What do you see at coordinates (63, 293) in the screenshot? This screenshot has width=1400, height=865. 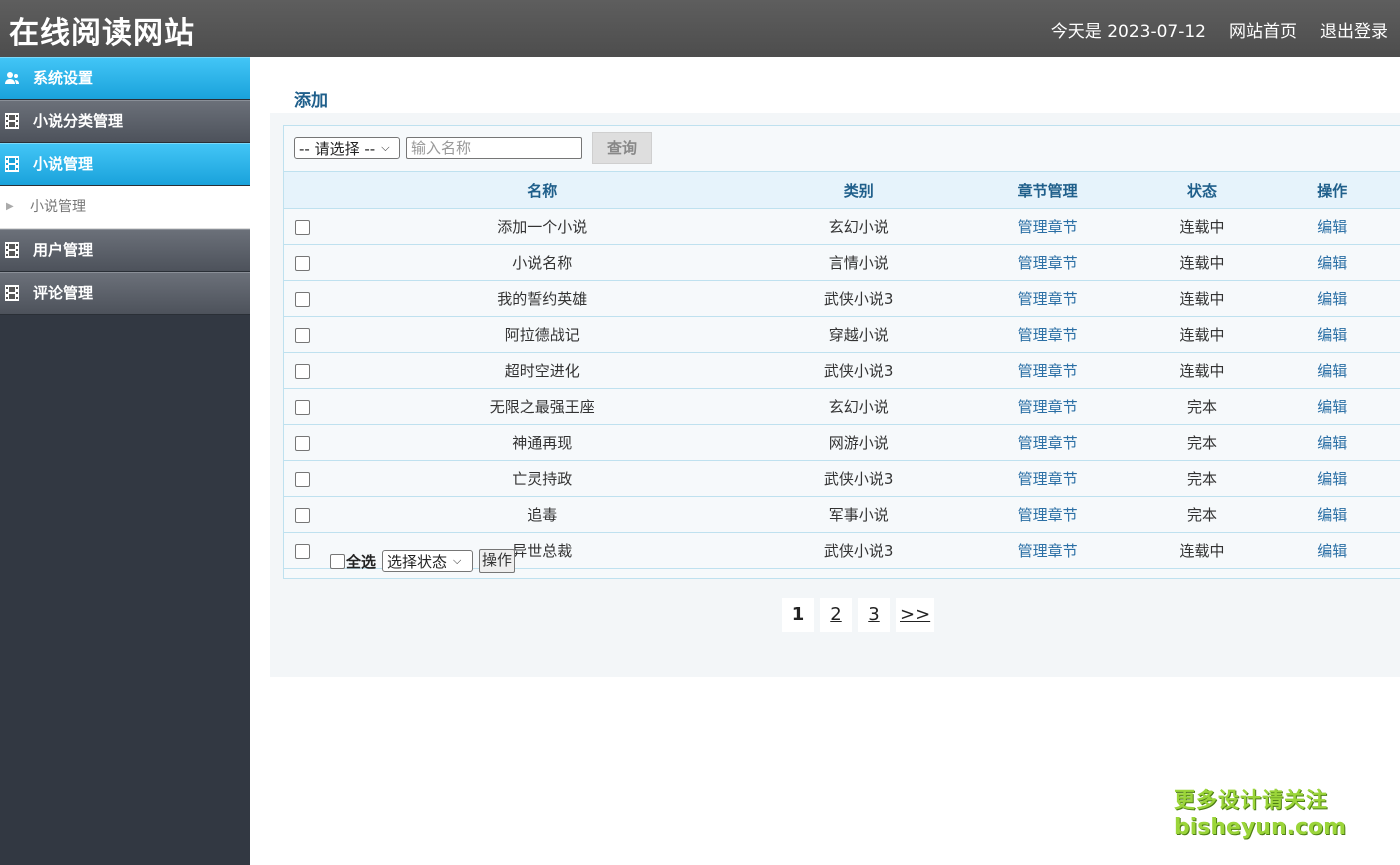 I see `sidebar-item-label: 评论管理` at bounding box center [63, 293].